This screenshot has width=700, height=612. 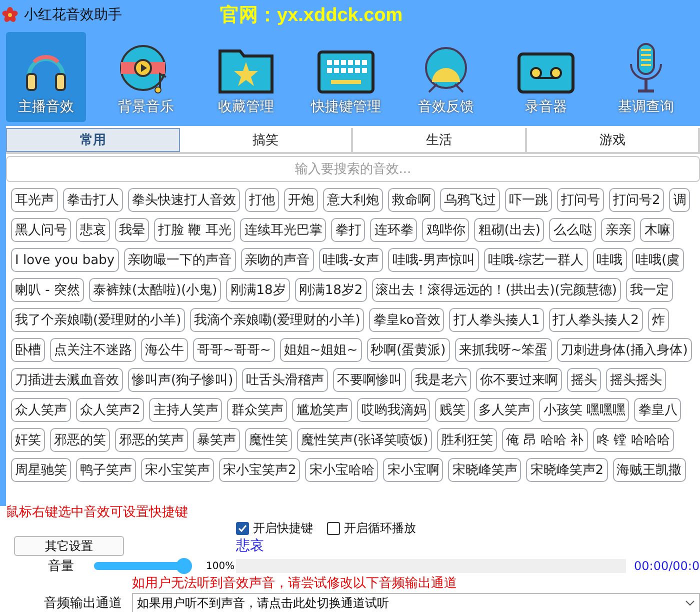 I want to click on sound-button: 泰裤辣(太酷啦)(小鬼), so click(x=155, y=290).